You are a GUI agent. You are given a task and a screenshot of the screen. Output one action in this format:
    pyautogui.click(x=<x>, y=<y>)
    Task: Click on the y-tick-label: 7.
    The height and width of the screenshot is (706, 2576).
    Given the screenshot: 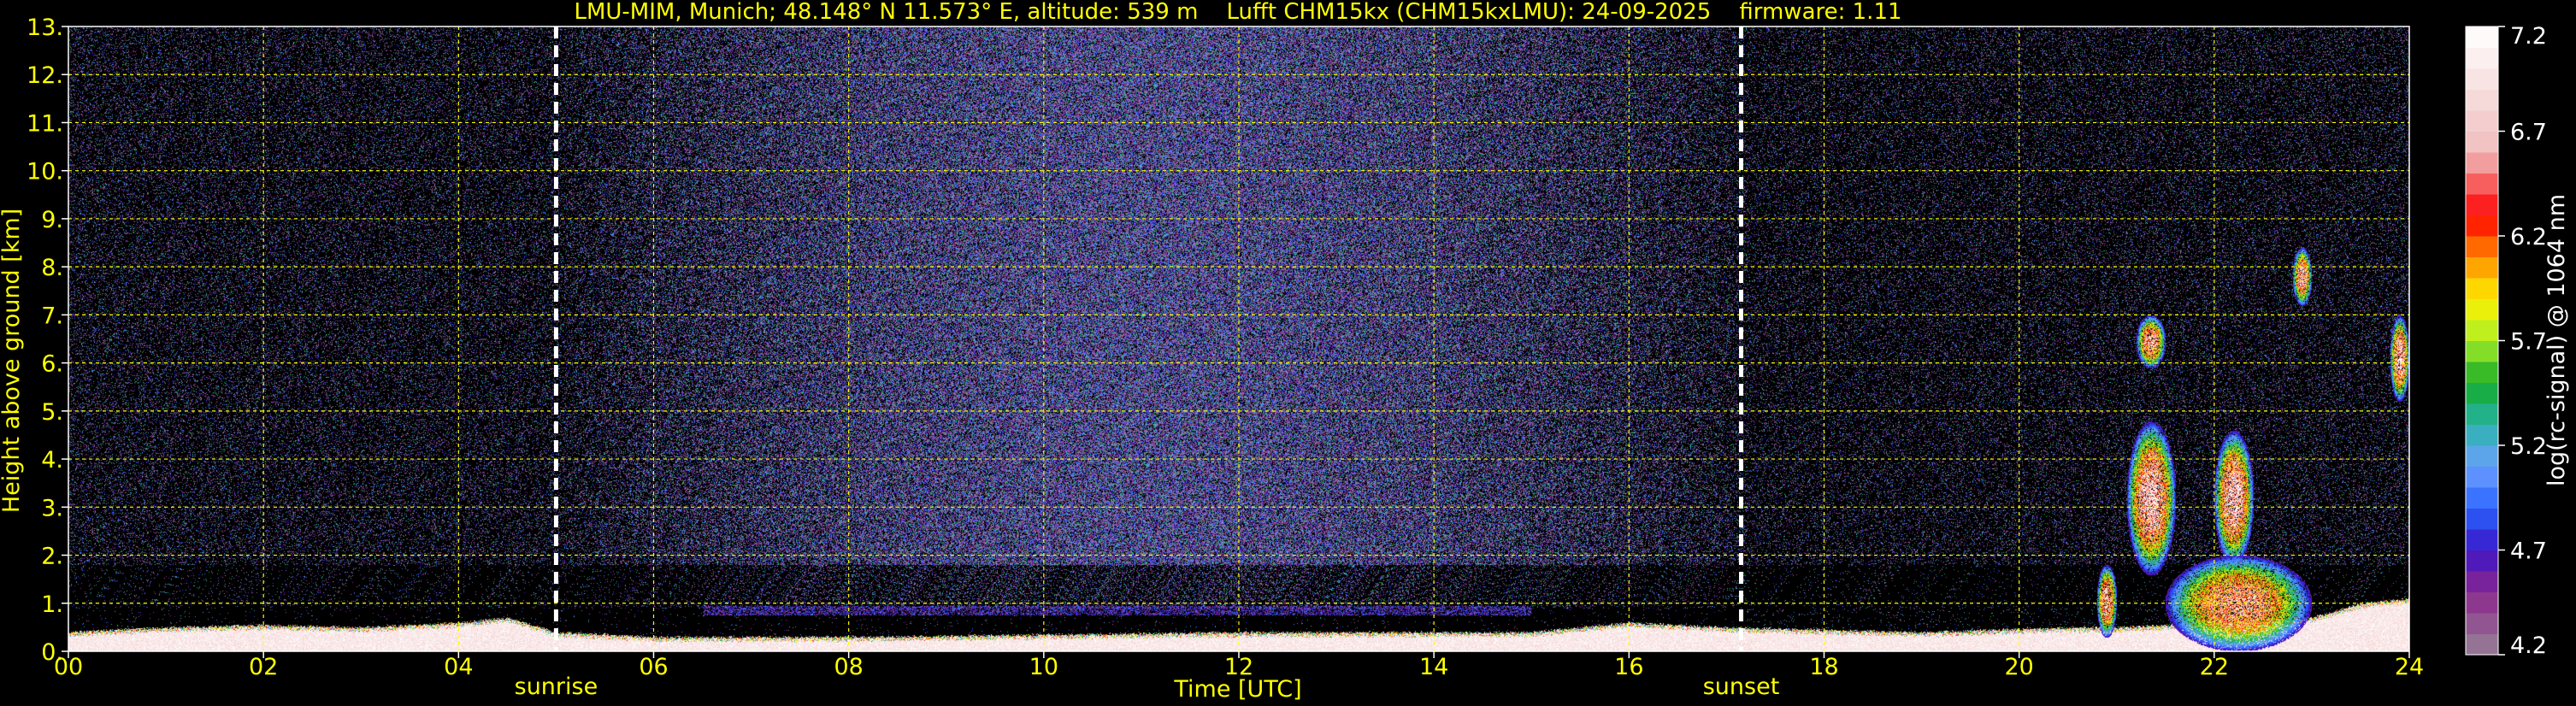 What is the action you would take?
    pyautogui.click(x=52, y=316)
    